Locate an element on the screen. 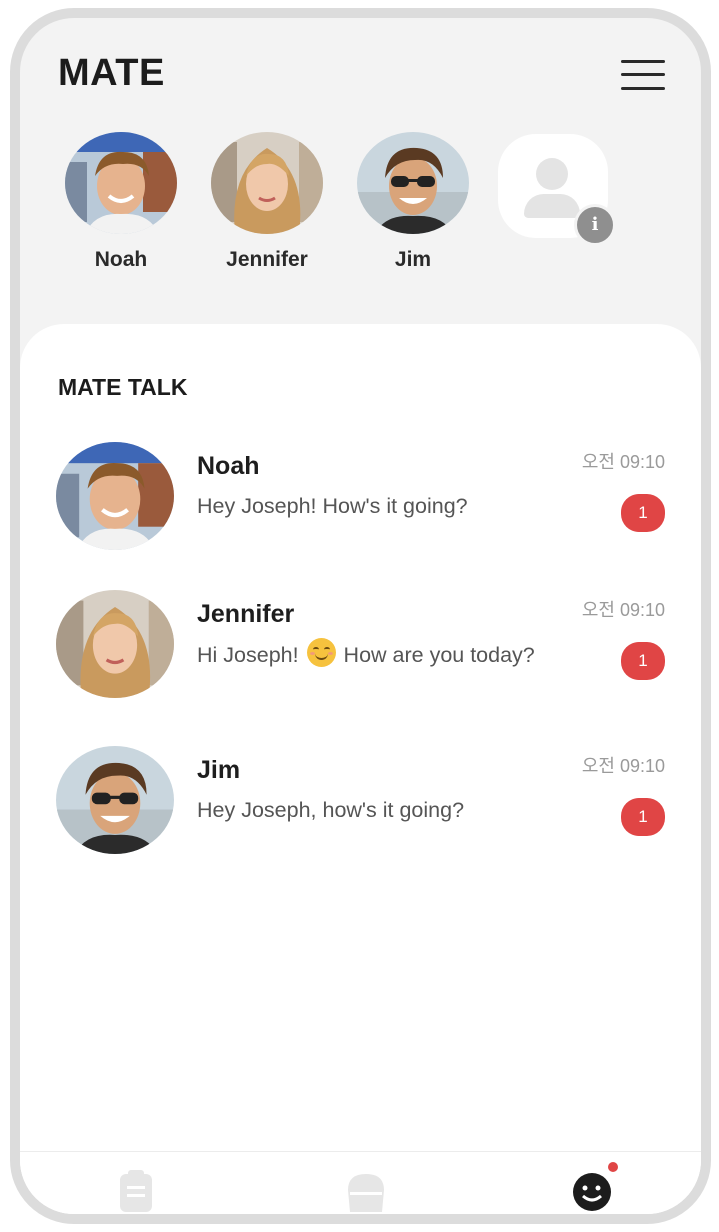 The image size is (719, 1232). chat-message: Hi Joseph! How are you today? is located at coordinates (372, 654).